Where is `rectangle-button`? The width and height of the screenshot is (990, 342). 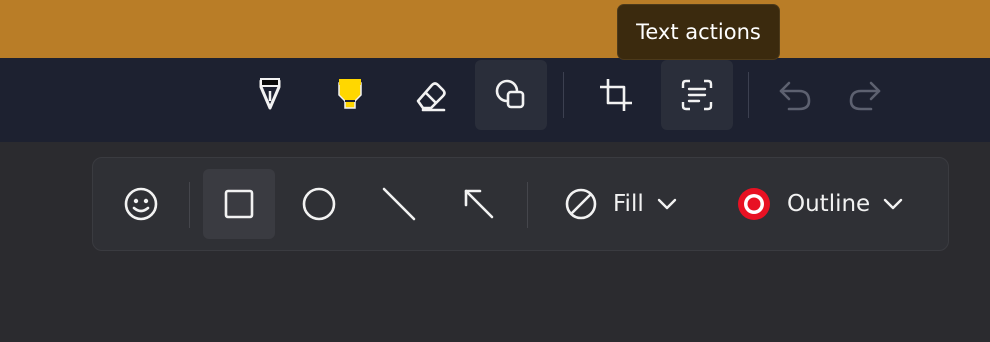
rectangle-button is located at coordinates (239, 204).